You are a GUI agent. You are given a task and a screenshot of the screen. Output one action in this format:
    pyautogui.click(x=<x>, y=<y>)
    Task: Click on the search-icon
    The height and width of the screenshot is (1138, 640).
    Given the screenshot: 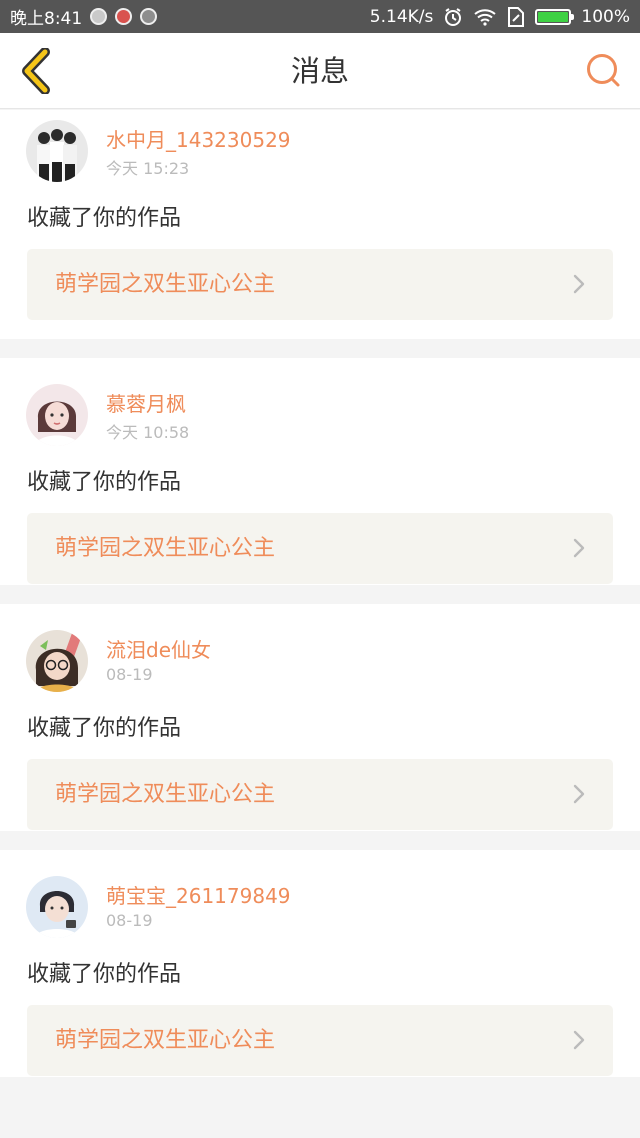 What is the action you would take?
    pyautogui.click(x=603, y=70)
    